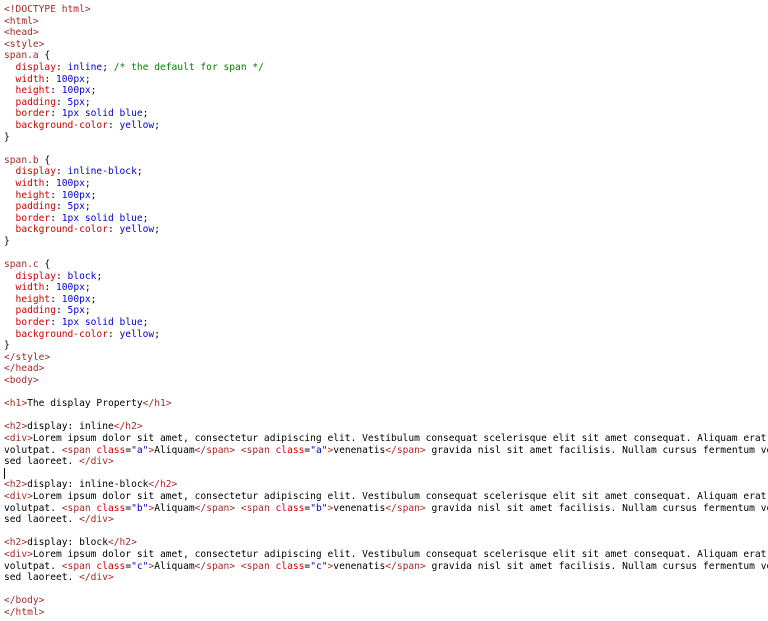 The image size is (768, 621). Describe the element at coordinates (30, 311) in the screenshot. I see `css-property: padding` at that location.